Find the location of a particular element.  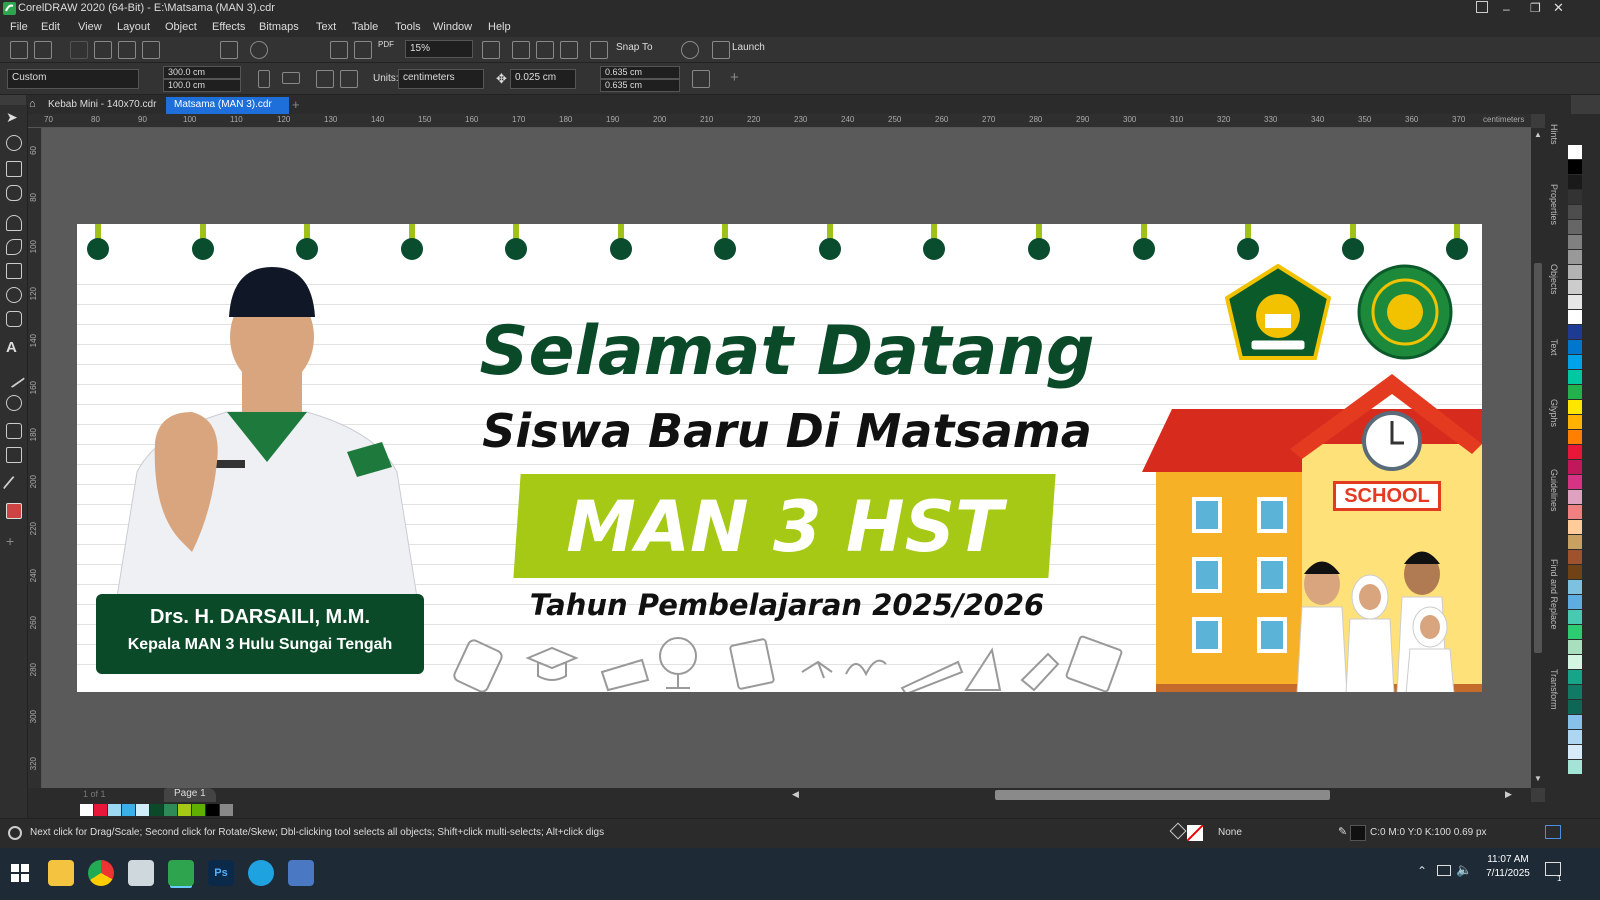

connector-tool-icon is located at coordinates (14, 403).